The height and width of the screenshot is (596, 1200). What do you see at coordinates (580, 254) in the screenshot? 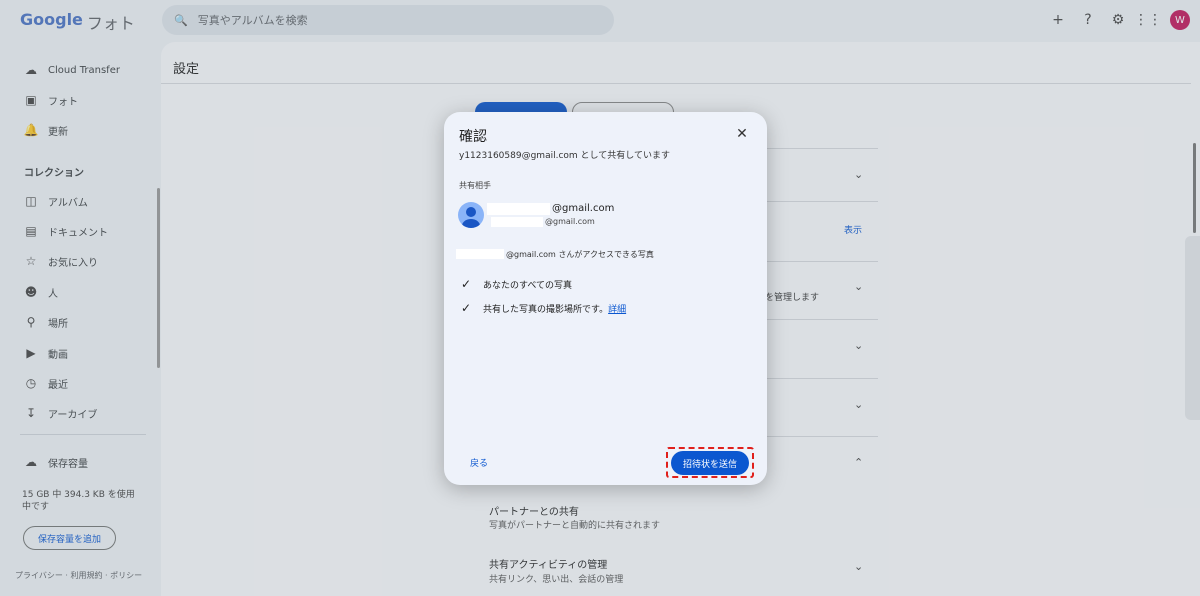
I see `access-text: @gmail.com さんがアクセスできる写真` at bounding box center [580, 254].